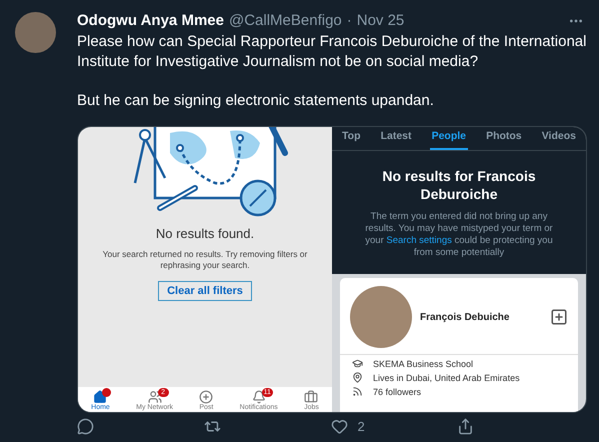 This screenshot has width=599, height=442. I want to click on add-icon, so click(559, 317).